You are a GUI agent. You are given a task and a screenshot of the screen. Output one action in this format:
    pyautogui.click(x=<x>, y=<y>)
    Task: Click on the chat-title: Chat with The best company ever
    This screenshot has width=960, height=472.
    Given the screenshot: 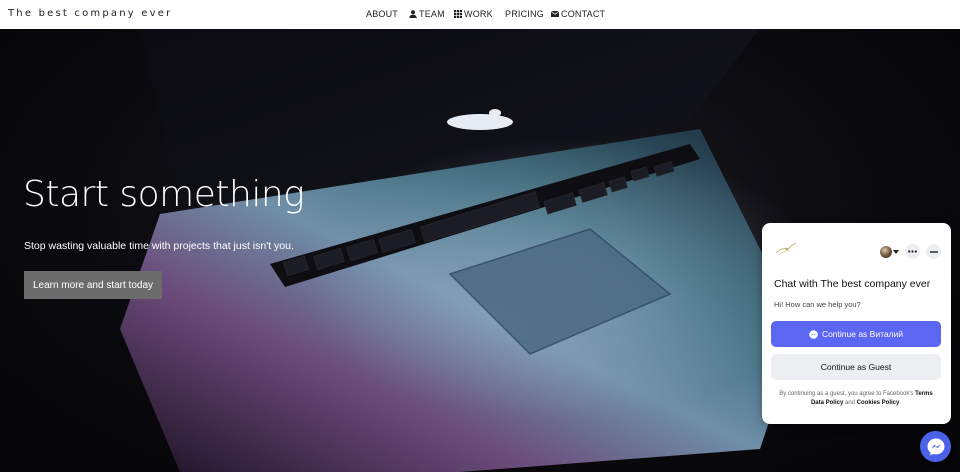 What is the action you would take?
    pyautogui.click(x=852, y=284)
    